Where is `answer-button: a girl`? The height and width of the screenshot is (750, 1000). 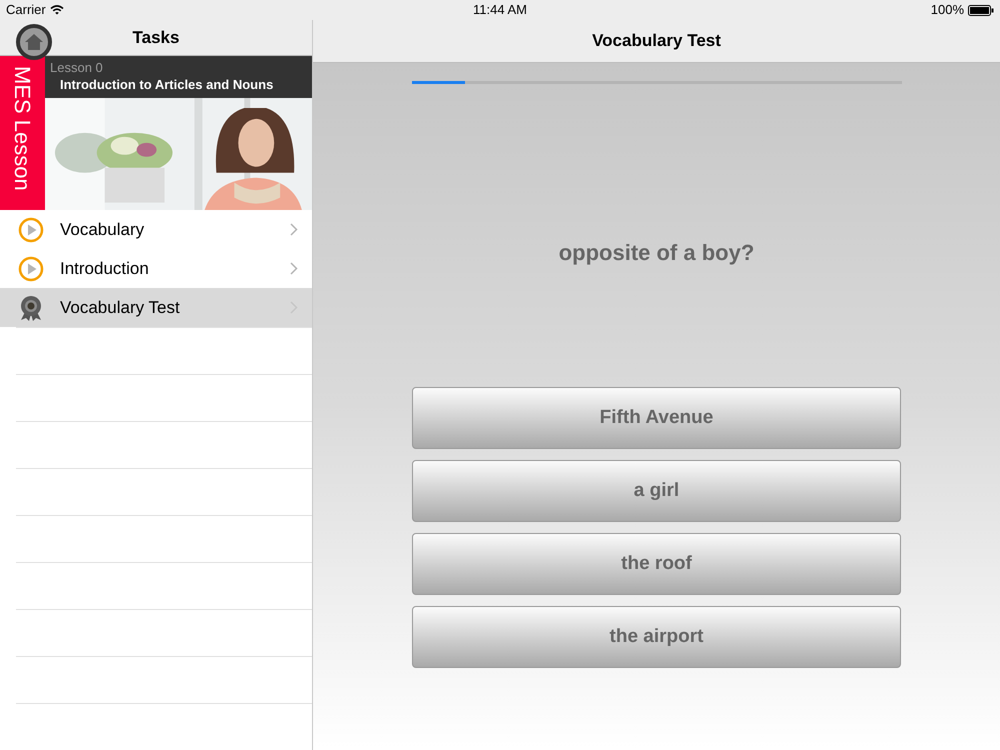
answer-button: a girl is located at coordinates (656, 491).